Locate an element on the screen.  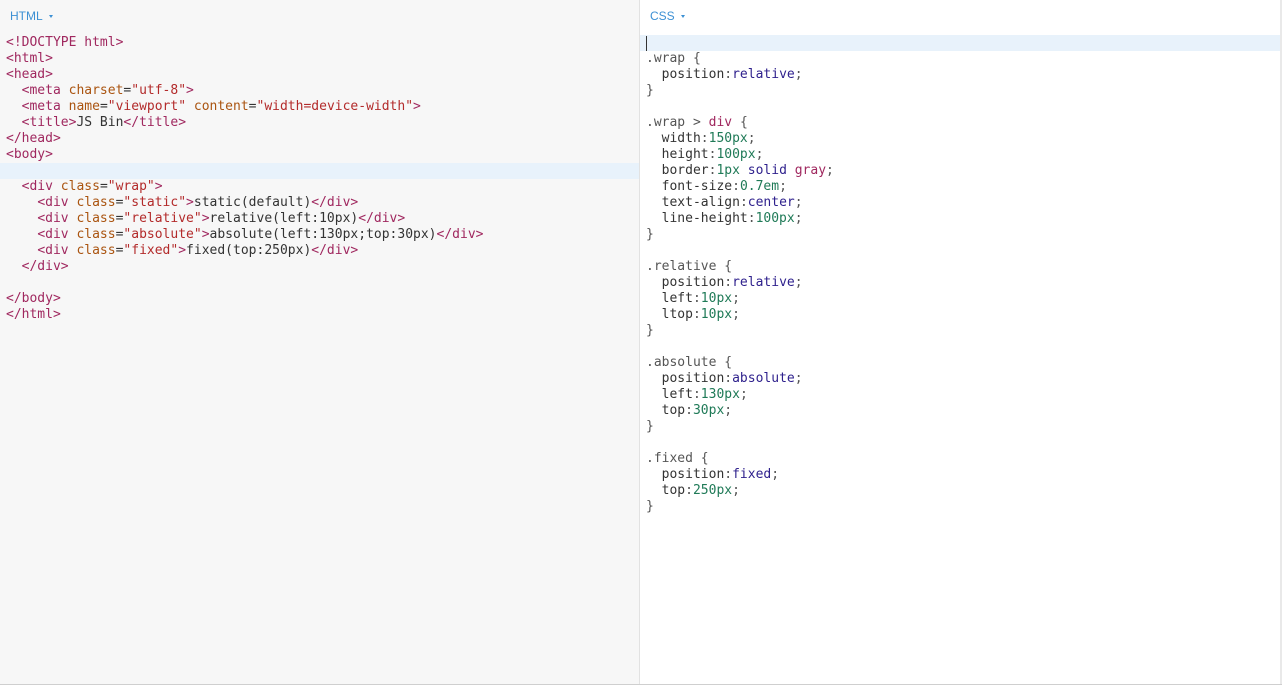
code-line: top:30px; is located at coordinates (960, 411).